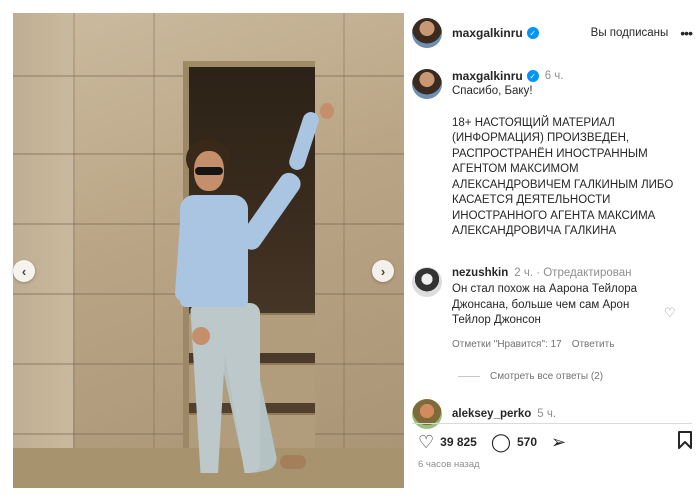 This screenshot has height=500, width=700. What do you see at coordinates (492, 91) in the screenshot?
I see `caption-text: Спасибо, Баку!` at bounding box center [492, 91].